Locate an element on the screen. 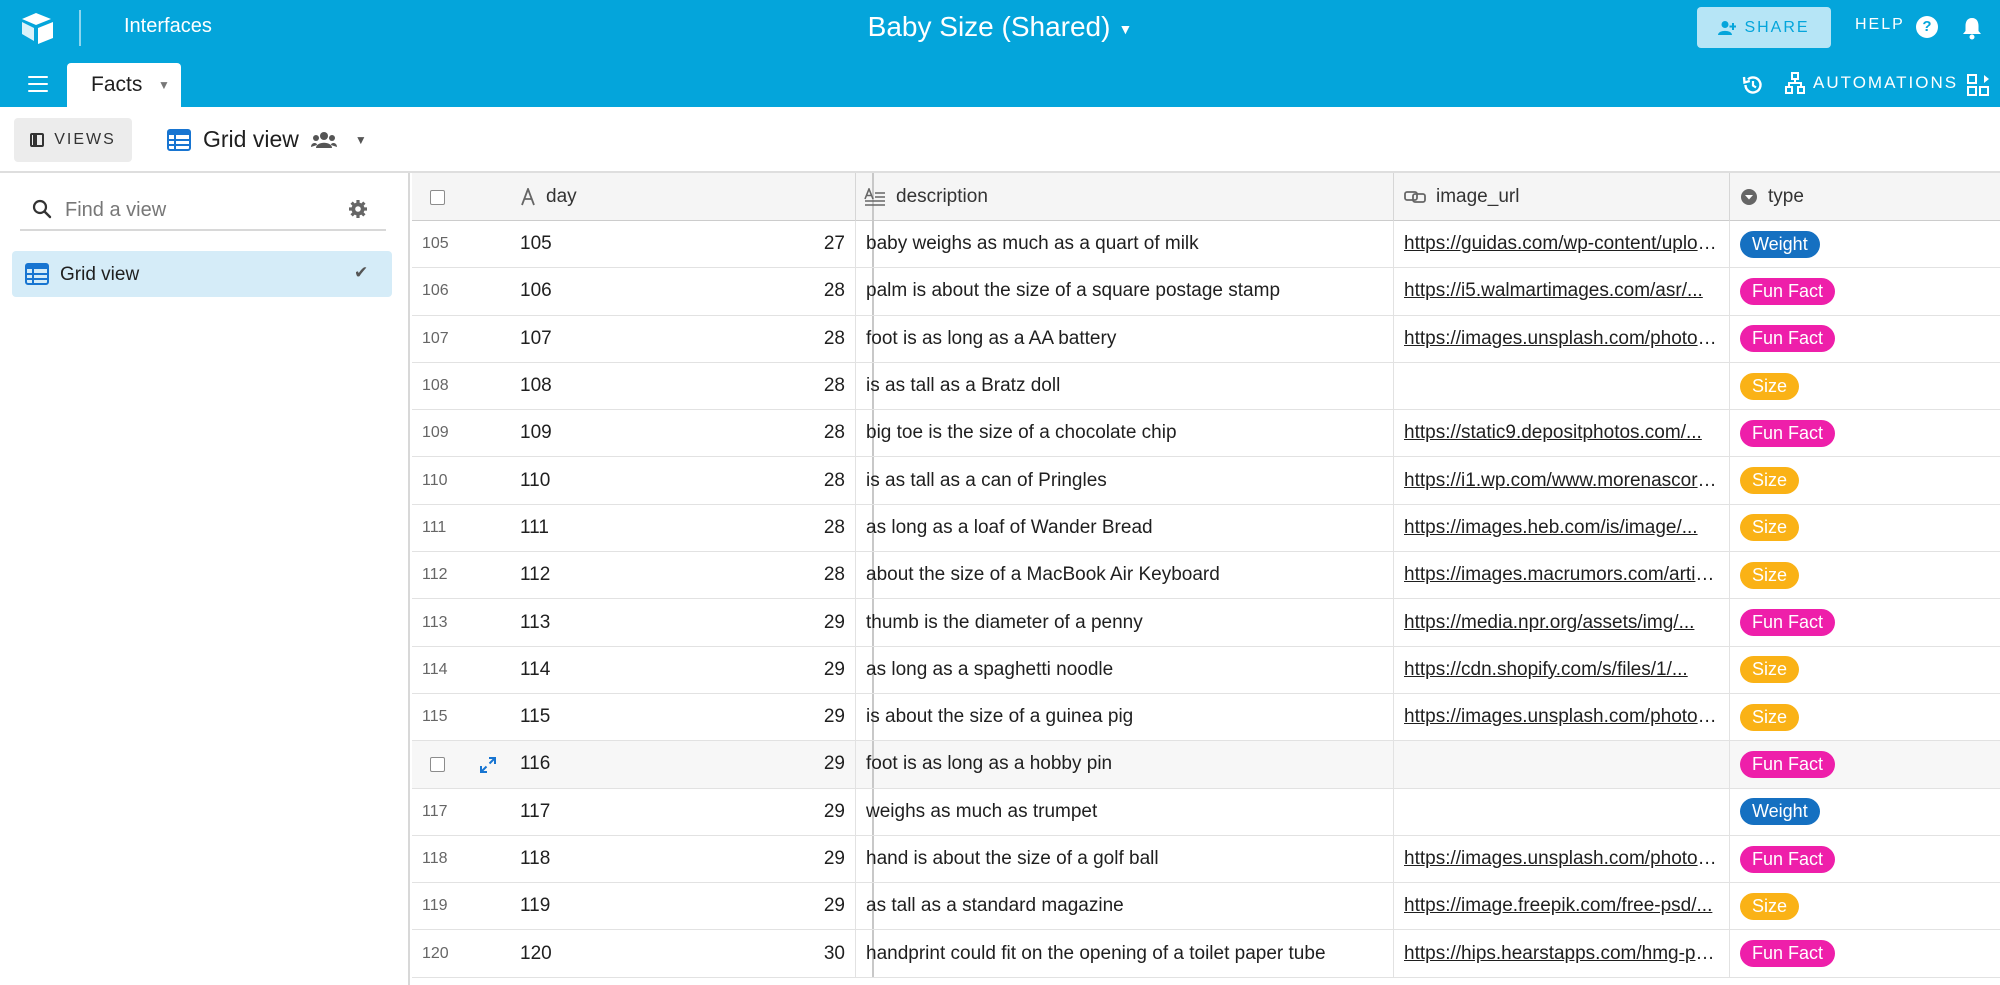  tab-facts: Facts ▼ is located at coordinates (124, 85).